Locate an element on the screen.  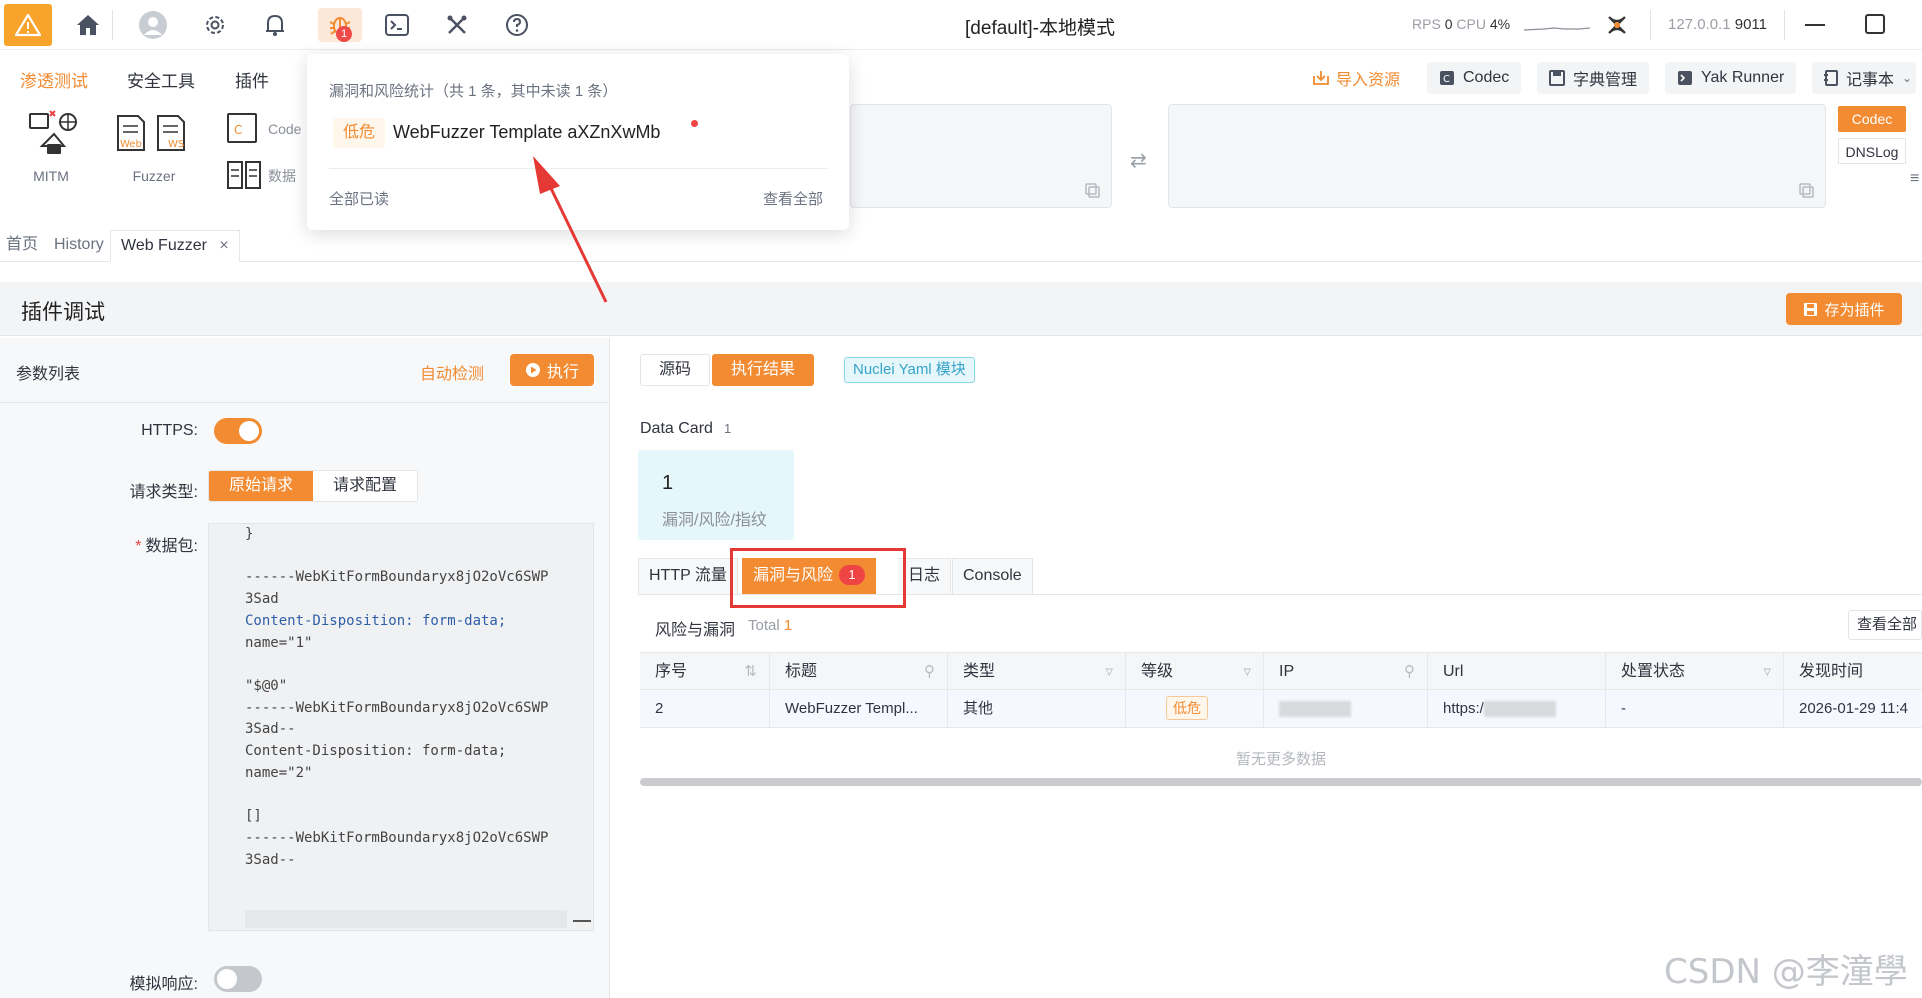
codec-doc-icon: C is located at coordinates (242, 128).